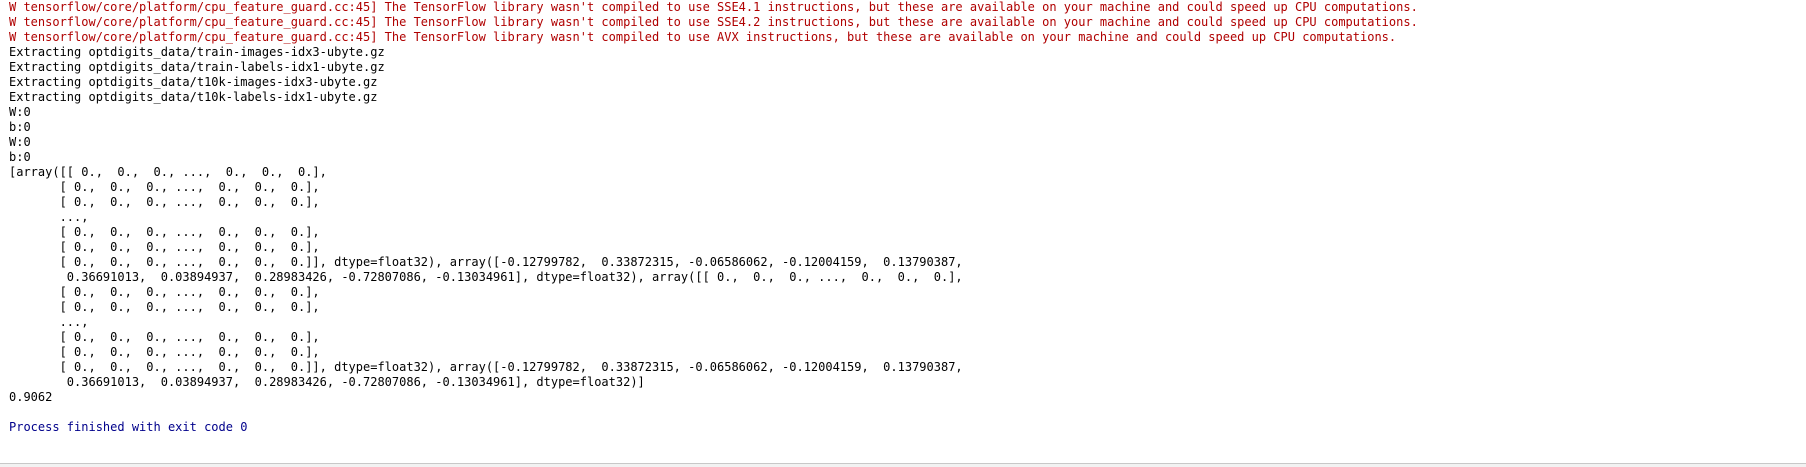 The height and width of the screenshot is (467, 1806). What do you see at coordinates (31, 397) in the screenshot?
I see `console-output-line: 0.9062` at bounding box center [31, 397].